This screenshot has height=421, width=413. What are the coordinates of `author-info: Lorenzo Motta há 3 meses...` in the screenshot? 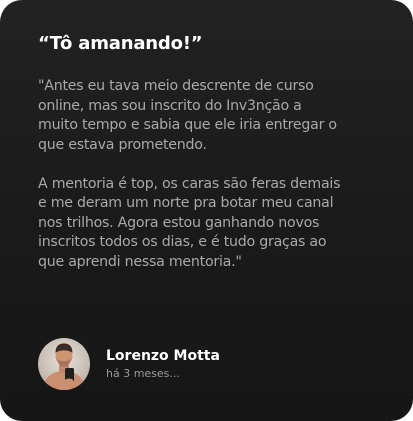 It's located at (163, 364).